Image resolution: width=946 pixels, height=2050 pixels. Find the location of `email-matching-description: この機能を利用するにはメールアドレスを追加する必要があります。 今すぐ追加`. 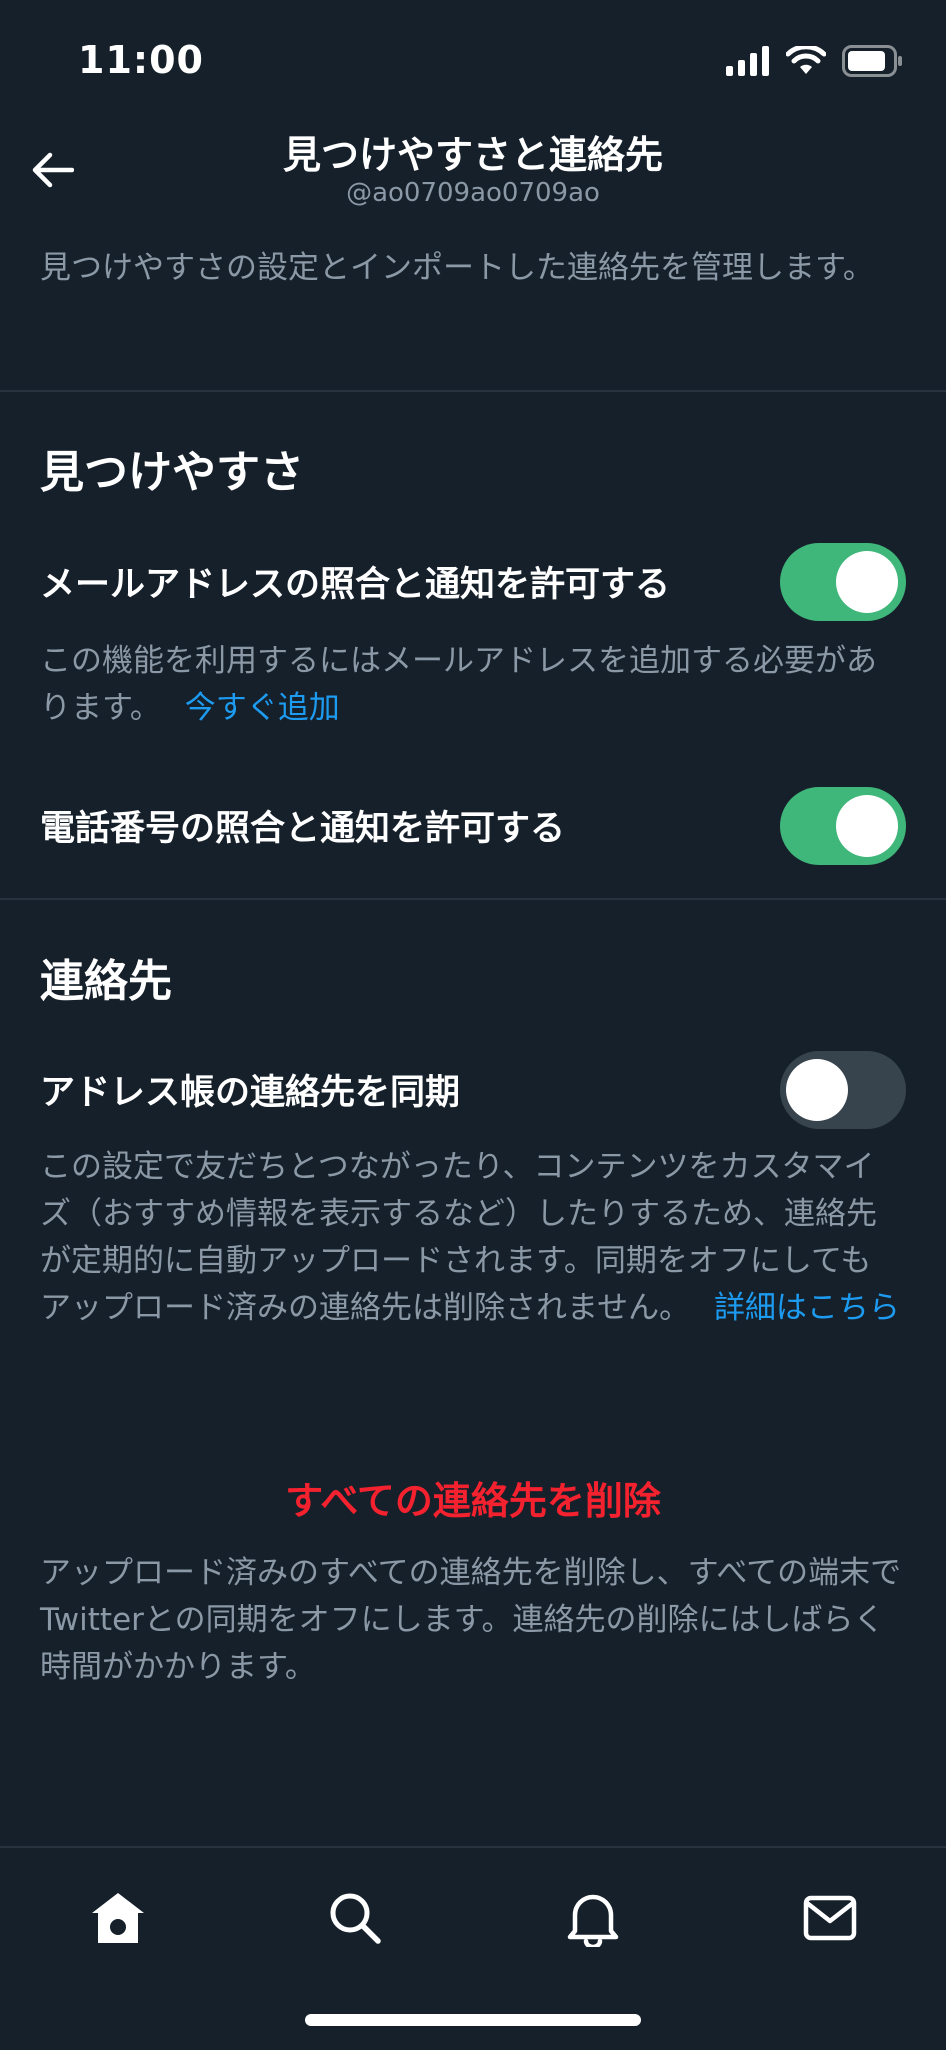

email-matching-description: この機能を利用するにはメールアドレスを追加する必要があります。 今すぐ追加 is located at coordinates (471, 685).